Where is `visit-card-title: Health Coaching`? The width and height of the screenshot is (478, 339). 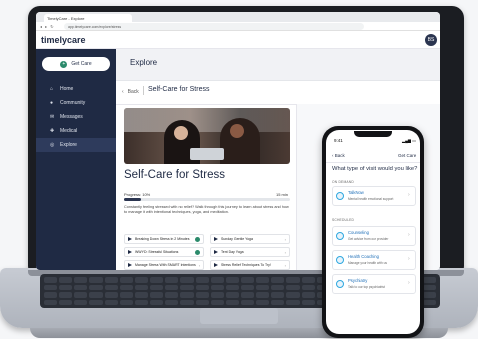
visit-card-title: Health Coaching is located at coordinates (363, 256).